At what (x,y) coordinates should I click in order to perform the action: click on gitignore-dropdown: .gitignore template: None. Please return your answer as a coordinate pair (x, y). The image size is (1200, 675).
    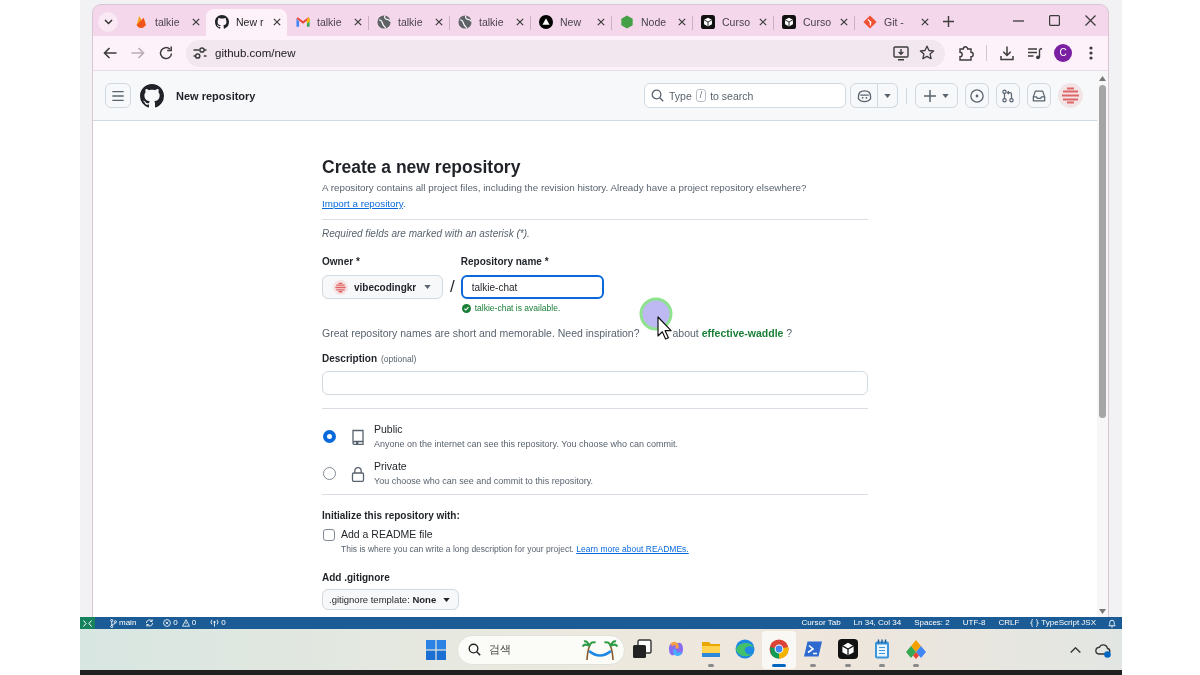
    Looking at the image, I should click on (391, 599).